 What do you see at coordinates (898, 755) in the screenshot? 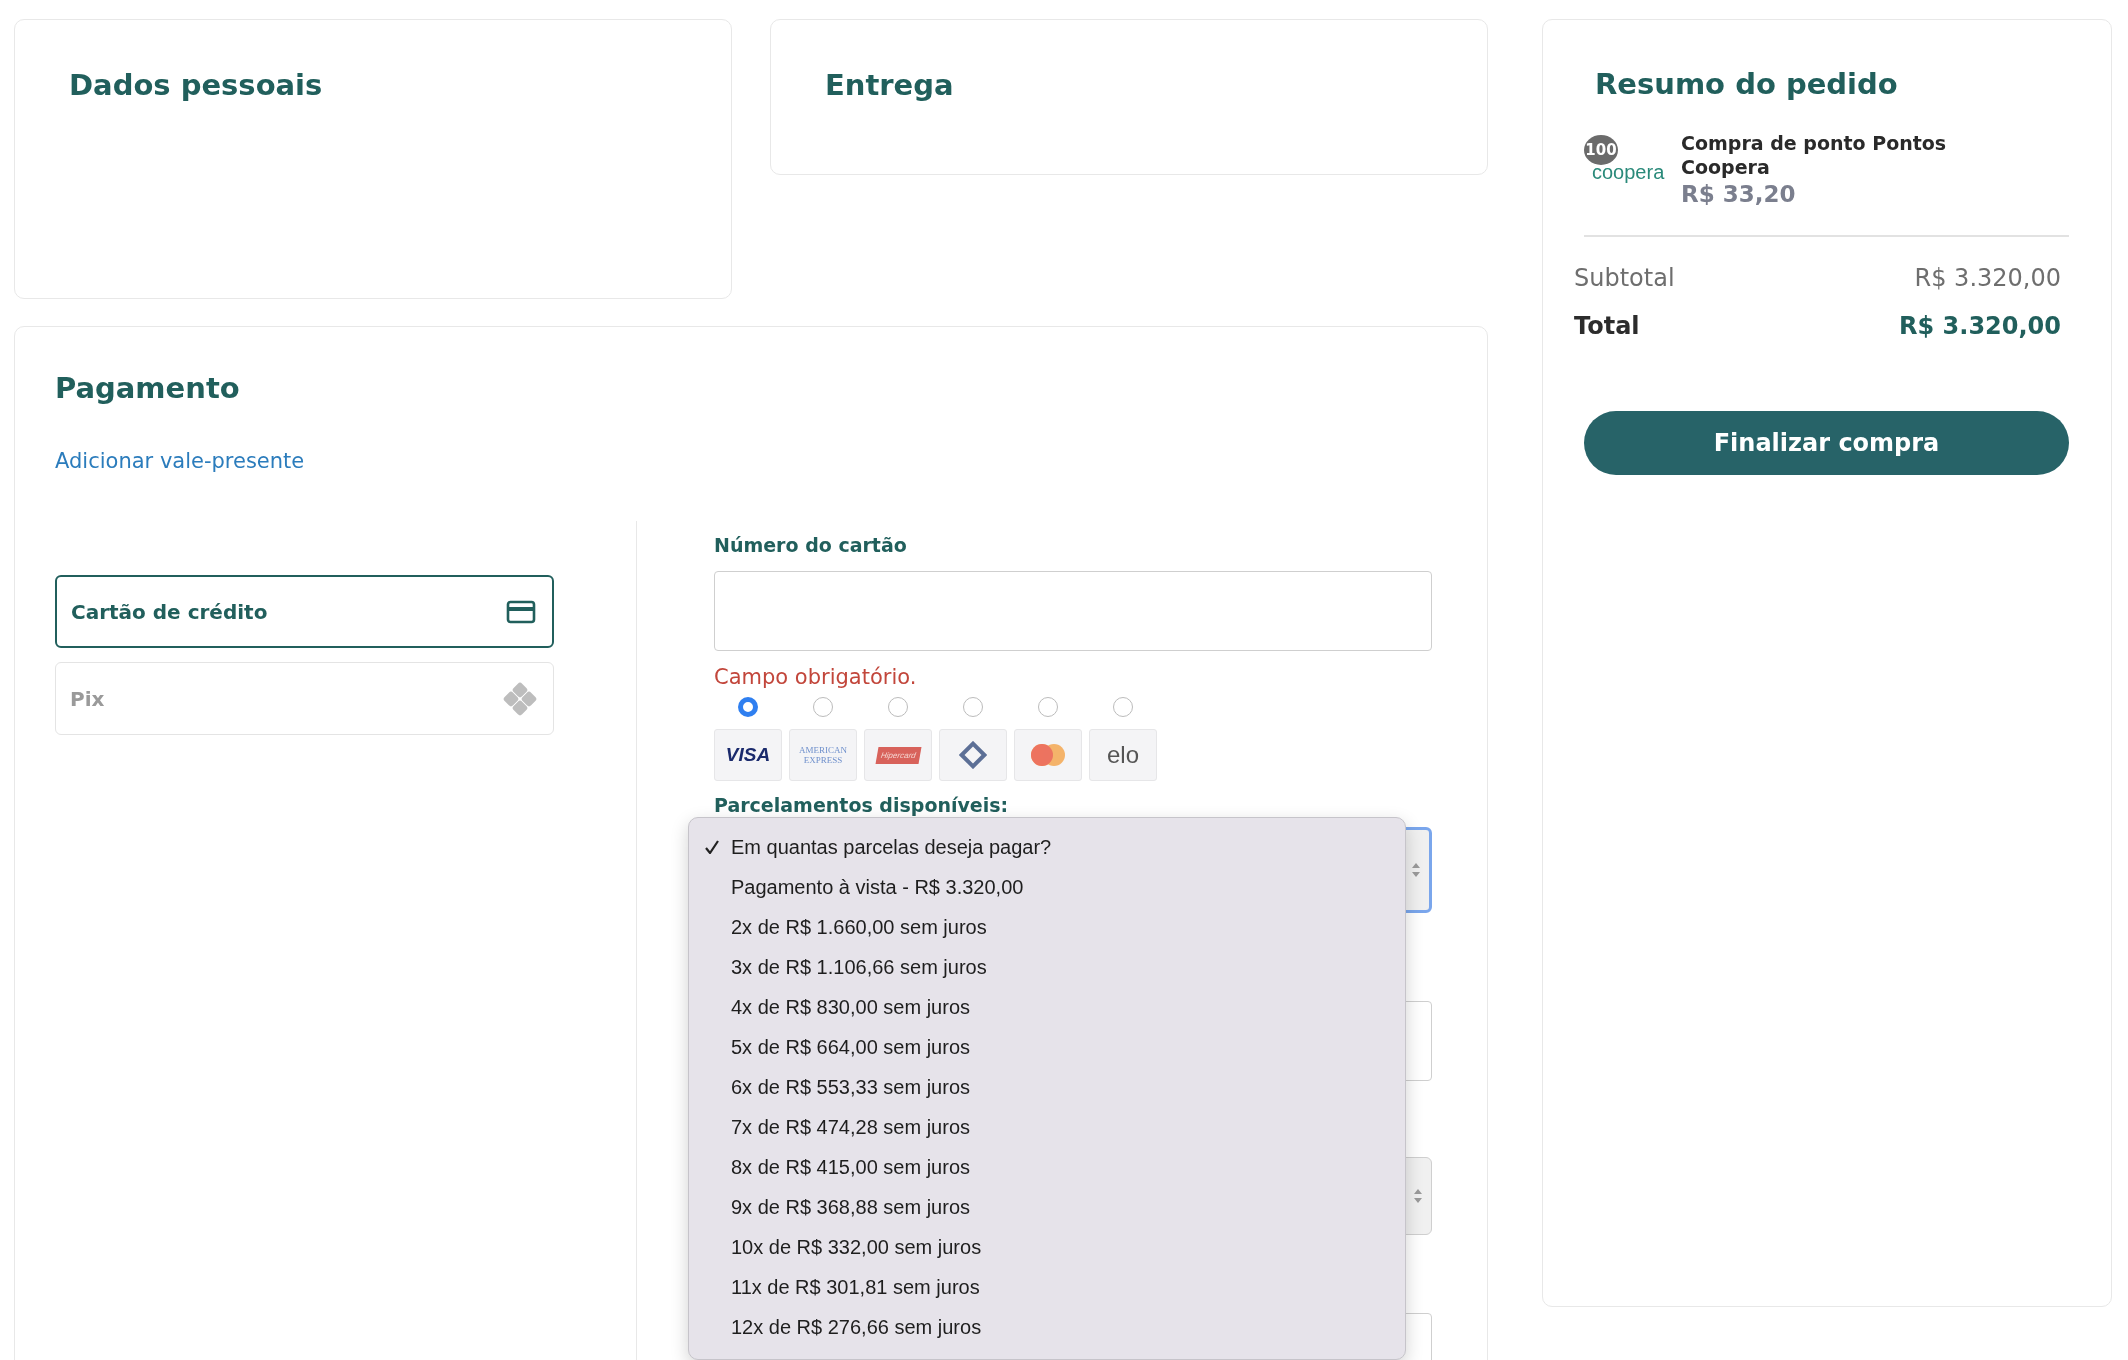
I see `logo-text: Hipercard` at bounding box center [898, 755].